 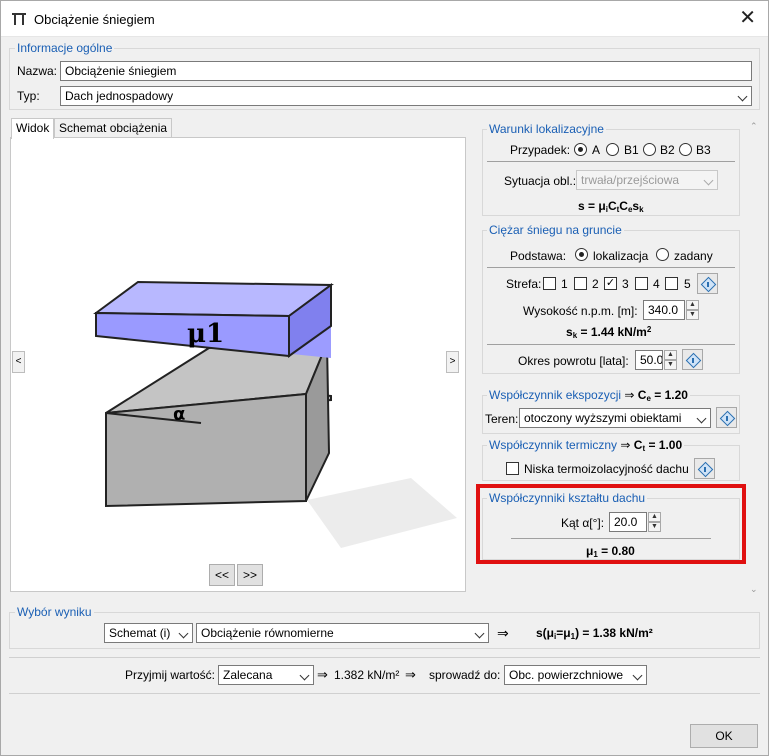 What do you see at coordinates (367, 675) in the screenshot?
I see `accept-result: 1.382 kN/m²` at bounding box center [367, 675].